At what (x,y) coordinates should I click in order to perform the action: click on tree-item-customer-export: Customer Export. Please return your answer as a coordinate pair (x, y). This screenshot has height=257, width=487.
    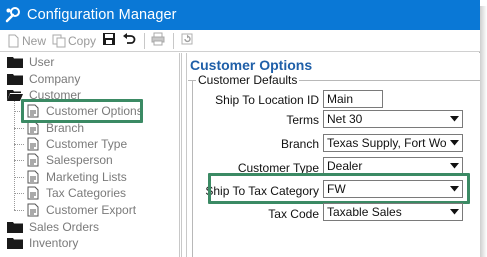
    Looking at the image, I should click on (81, 210).